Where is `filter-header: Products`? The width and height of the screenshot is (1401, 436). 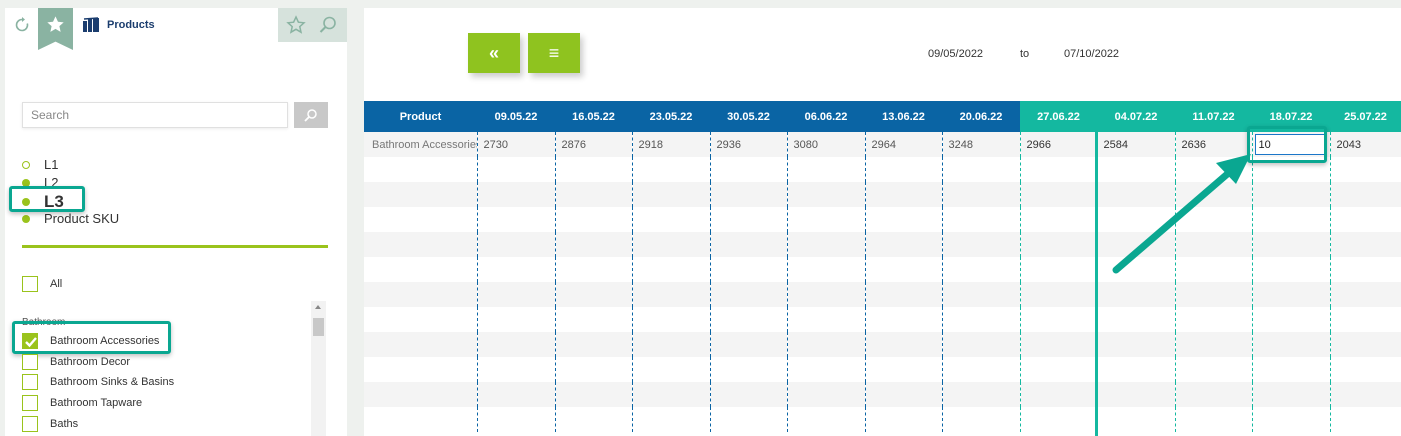
filter-header: Products is located at coordinates (176, 29).